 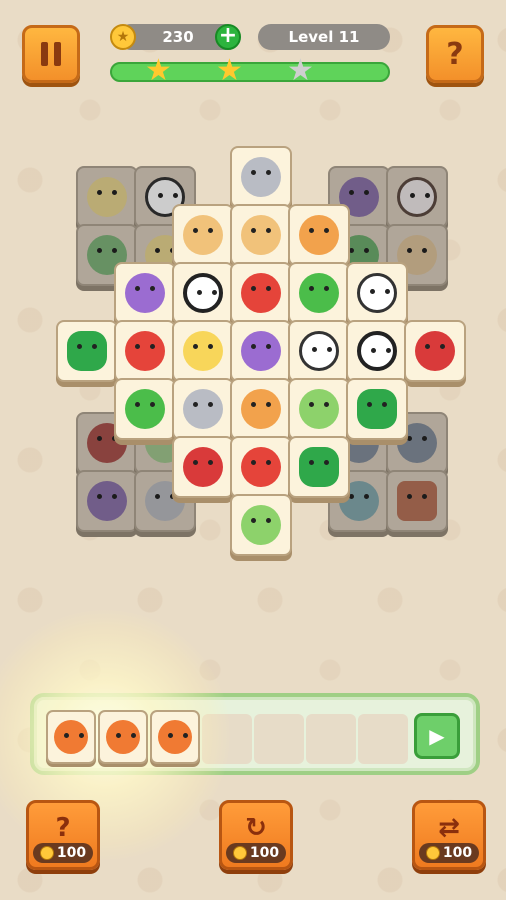 I want to click on coin-icon: ★, so click(x=123, y=37).